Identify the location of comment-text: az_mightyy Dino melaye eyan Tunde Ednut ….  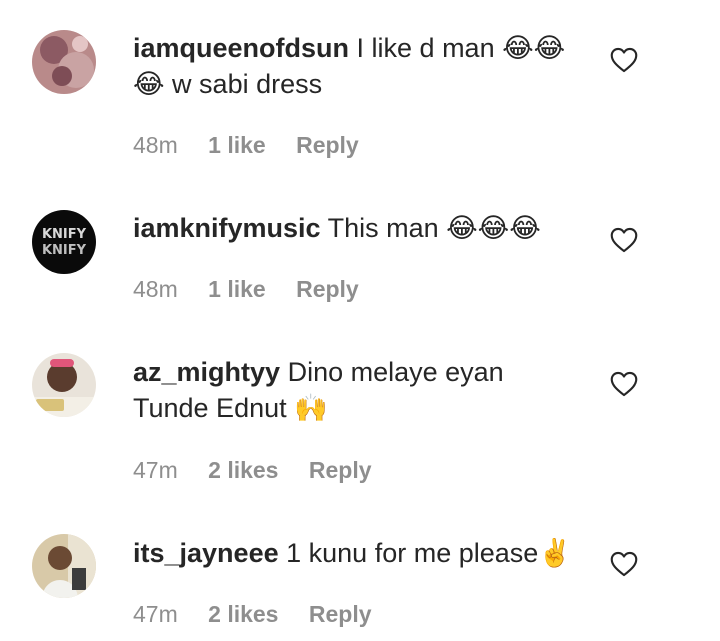
(358, 390).